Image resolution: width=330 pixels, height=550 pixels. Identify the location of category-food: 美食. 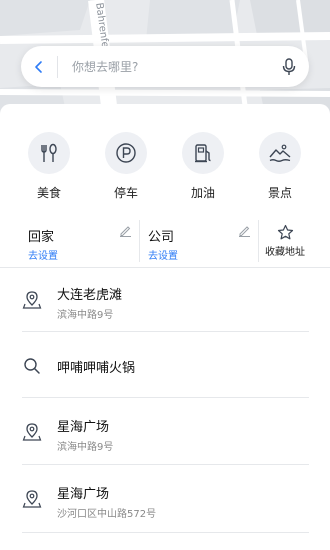
(49, 166).